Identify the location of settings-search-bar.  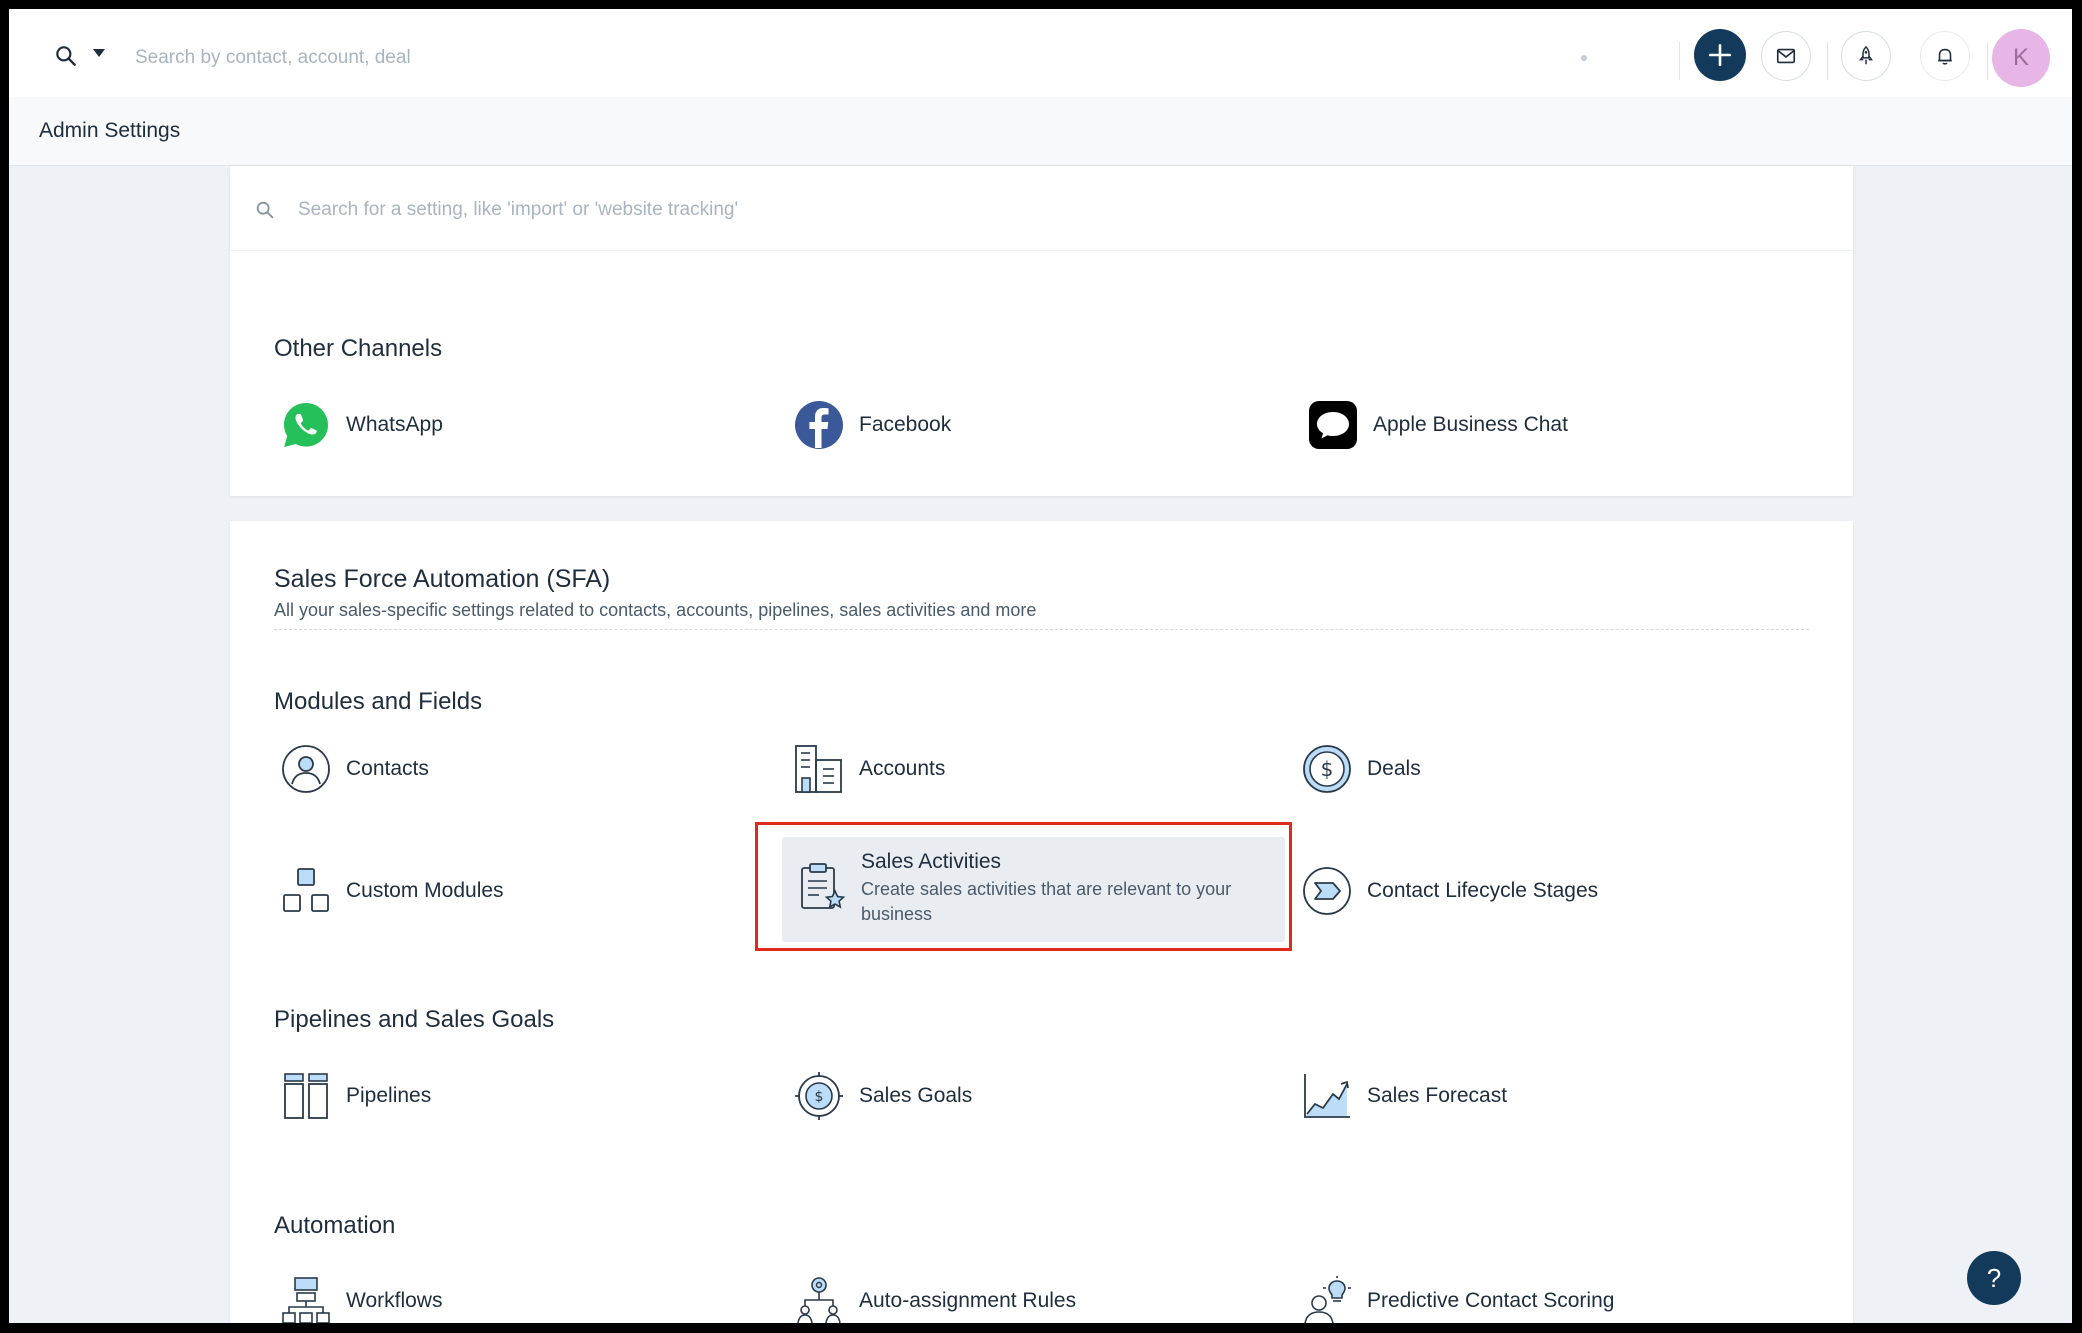
(1041, 208).